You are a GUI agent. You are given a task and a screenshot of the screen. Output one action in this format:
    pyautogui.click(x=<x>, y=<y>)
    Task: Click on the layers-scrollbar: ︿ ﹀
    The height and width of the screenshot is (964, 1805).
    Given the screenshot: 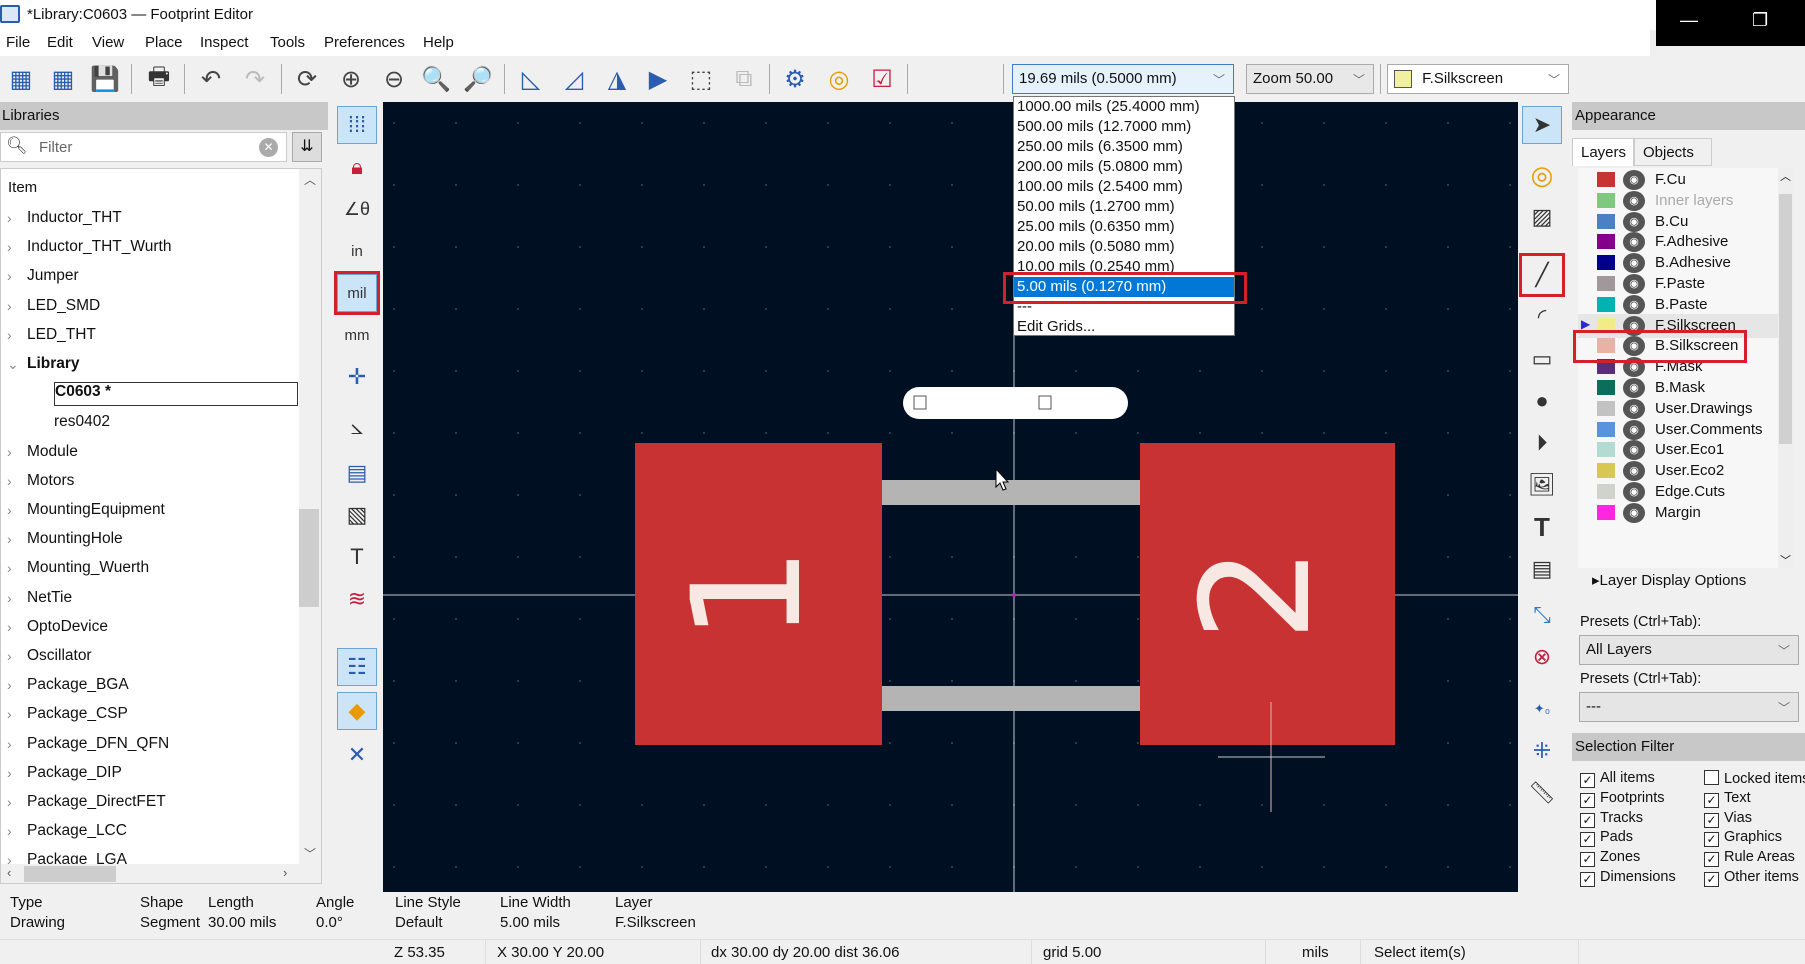 What is the action you would take?
    pyautogui.click(x=1785, y=368)
    